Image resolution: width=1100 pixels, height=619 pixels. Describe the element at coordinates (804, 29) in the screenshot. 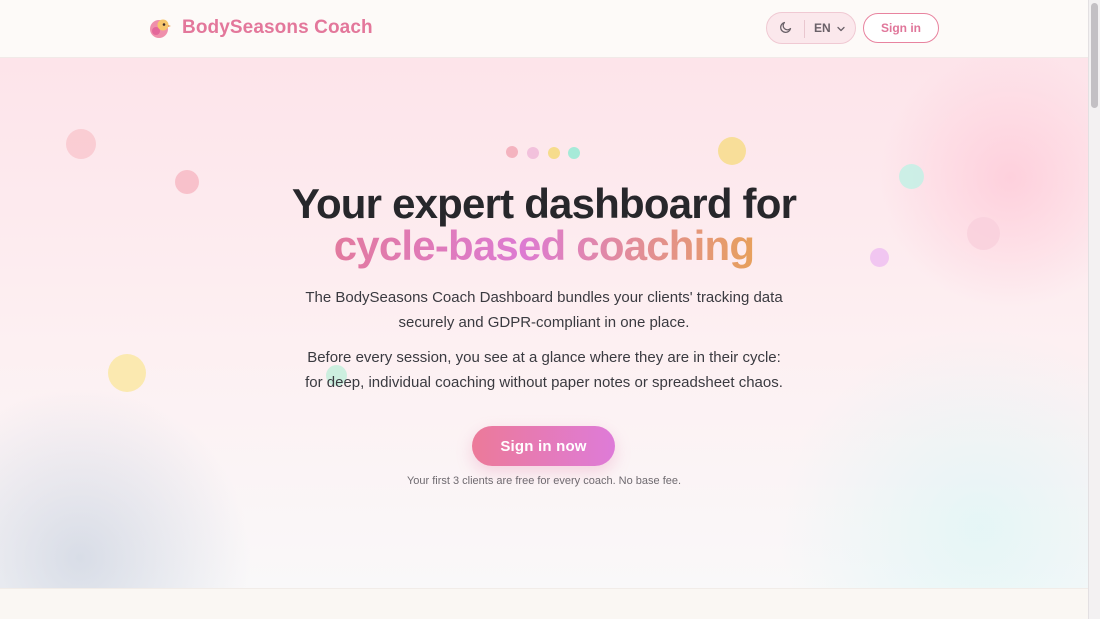

I see `controls-divider` at that location.